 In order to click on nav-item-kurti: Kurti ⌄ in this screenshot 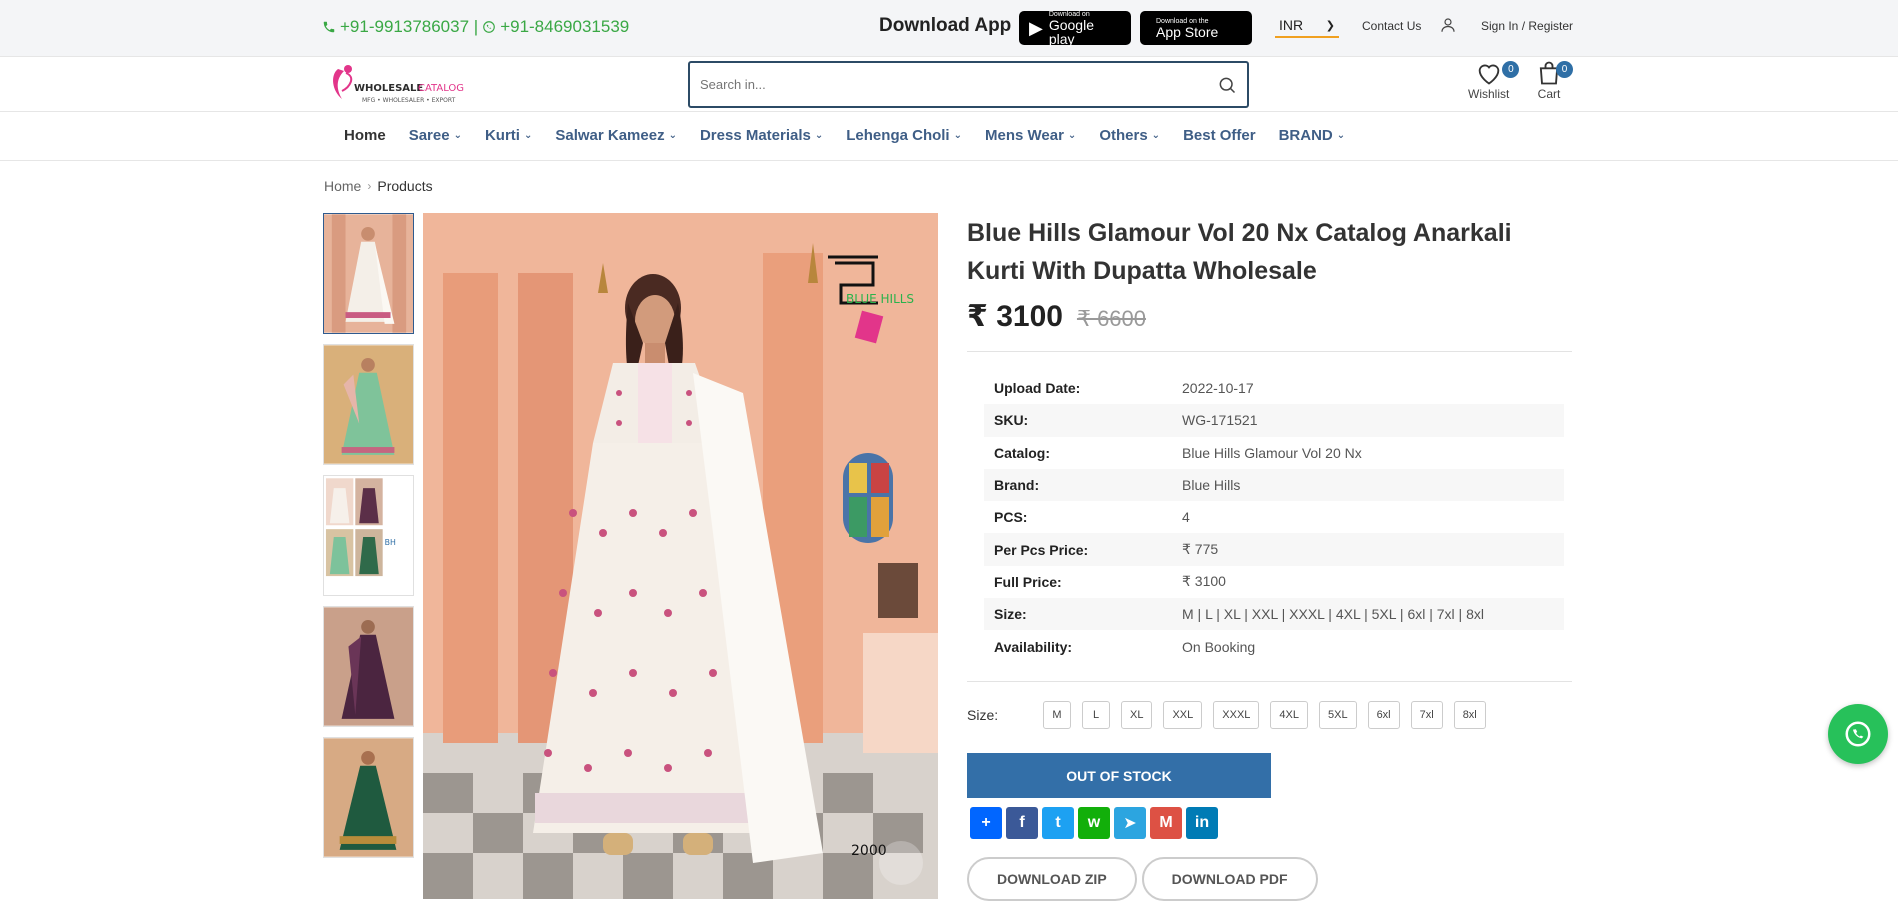, I will do `click(508, 135)`.